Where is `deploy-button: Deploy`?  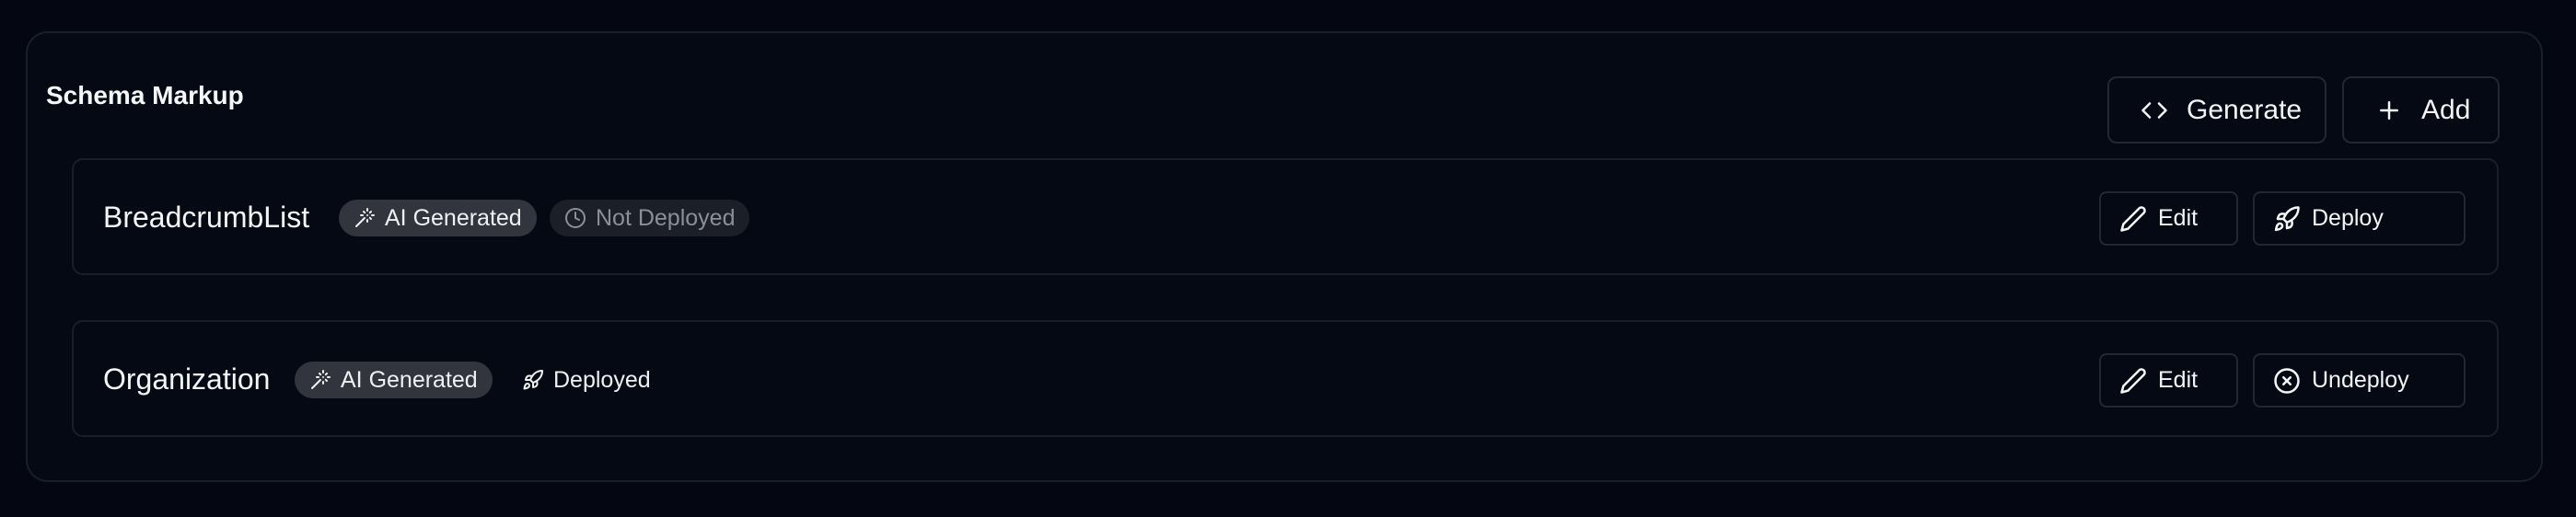
deploy-button: Deploy is located at coordinates (2359, 218).